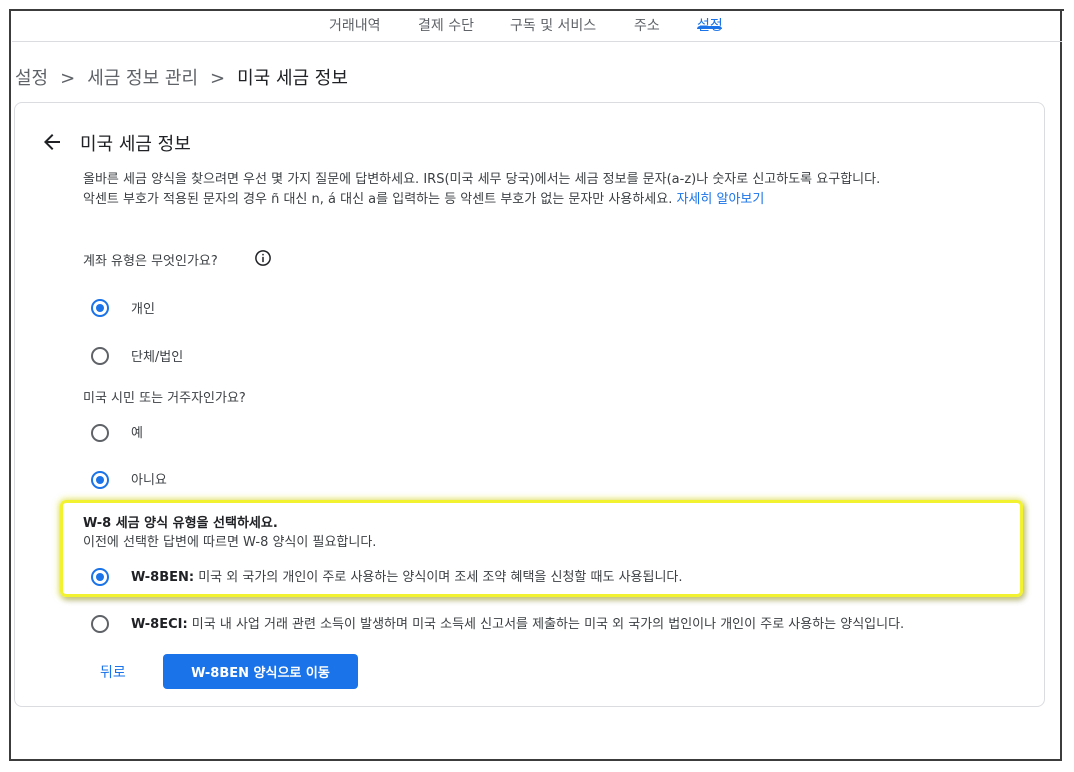  I want to click on w8ben-code: W-8BEN:, so click(163, 577).